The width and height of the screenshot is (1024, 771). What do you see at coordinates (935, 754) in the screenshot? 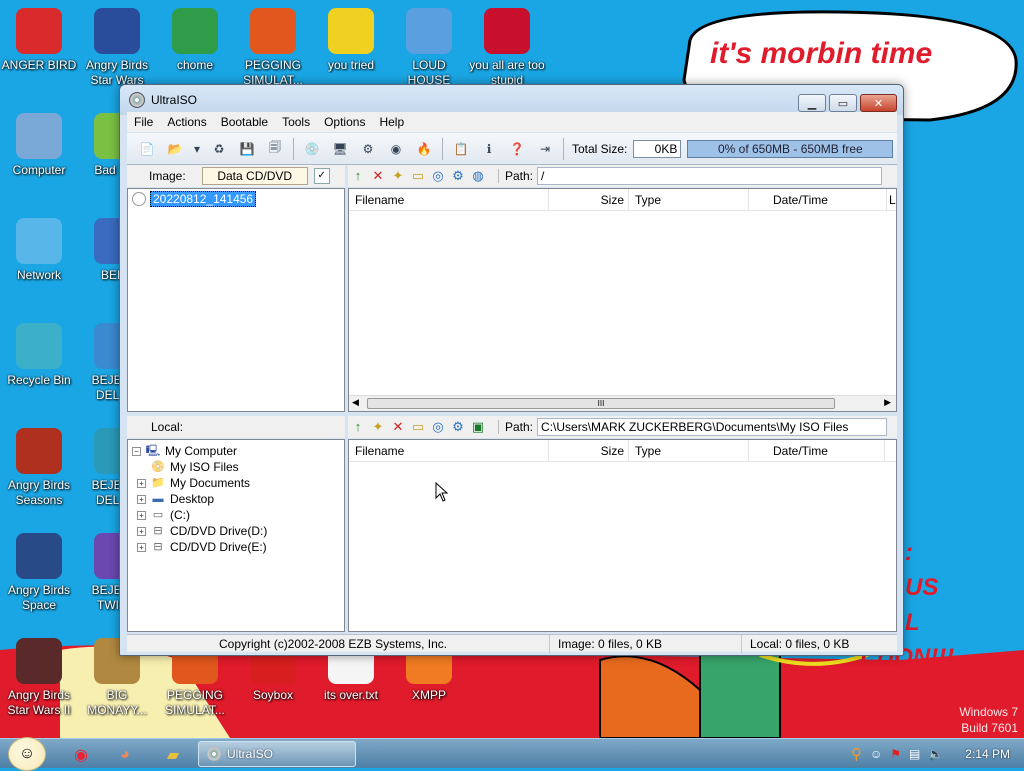
I see `volume-icon: 🔈` at bounding box center [935, 754].